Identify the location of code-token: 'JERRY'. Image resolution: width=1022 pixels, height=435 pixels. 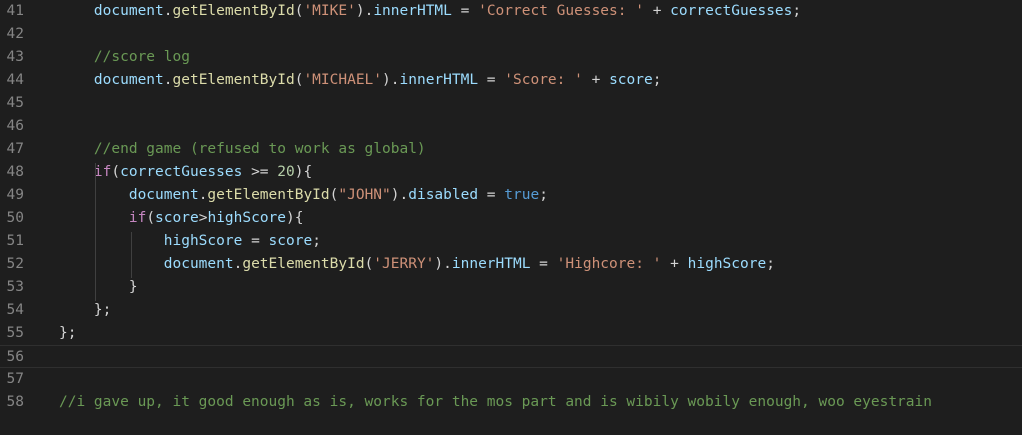
(404, 264).